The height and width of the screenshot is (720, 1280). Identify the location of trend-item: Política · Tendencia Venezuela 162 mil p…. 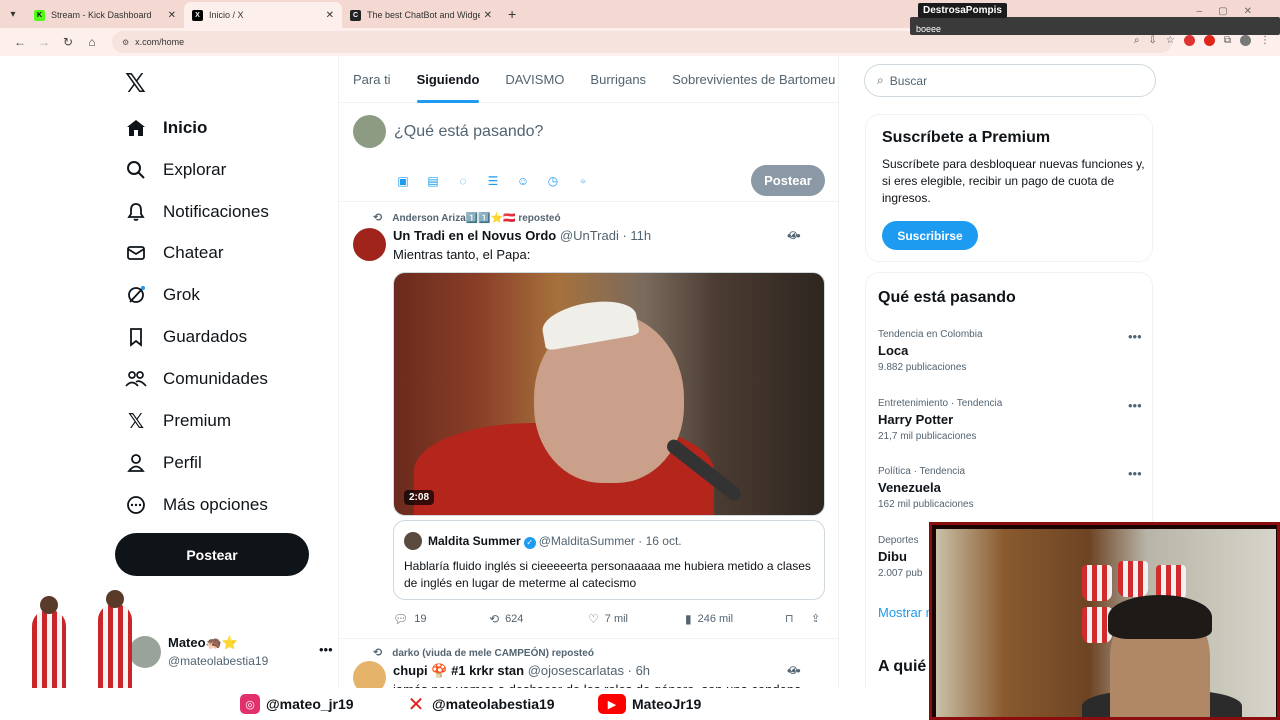
(1013, 494).